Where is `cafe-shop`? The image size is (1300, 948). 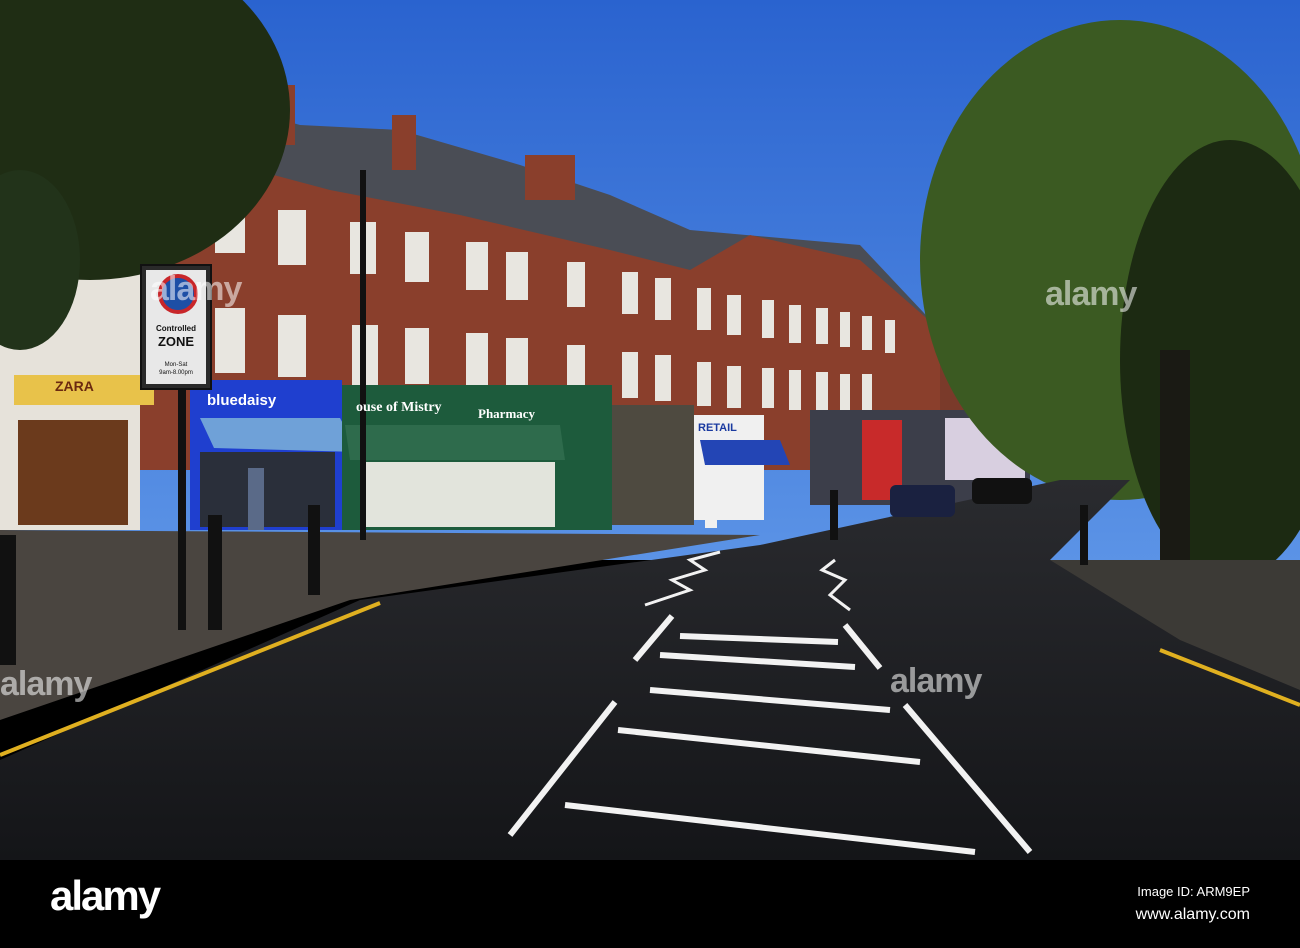 cafe-shop is located at coordinates (653, 465).